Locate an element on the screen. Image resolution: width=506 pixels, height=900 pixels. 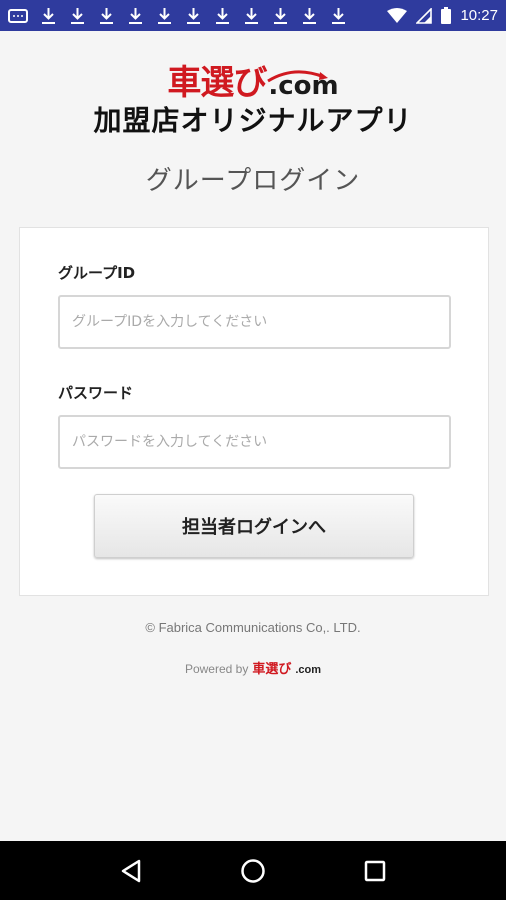
home-button is located at coordinates (253, 871).